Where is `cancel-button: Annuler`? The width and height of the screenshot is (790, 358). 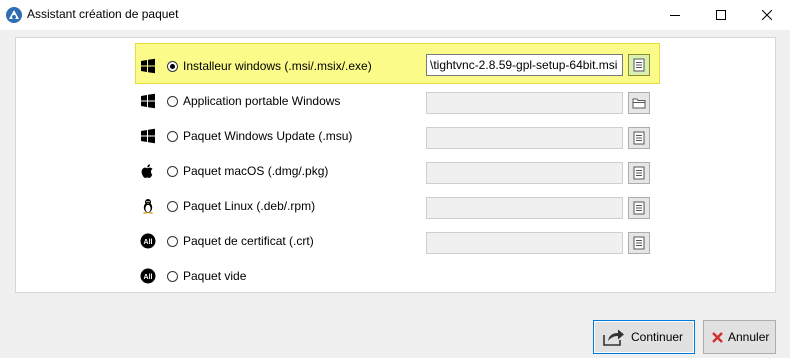
cancel-button: Annuler is located at coordinates (739, 337).